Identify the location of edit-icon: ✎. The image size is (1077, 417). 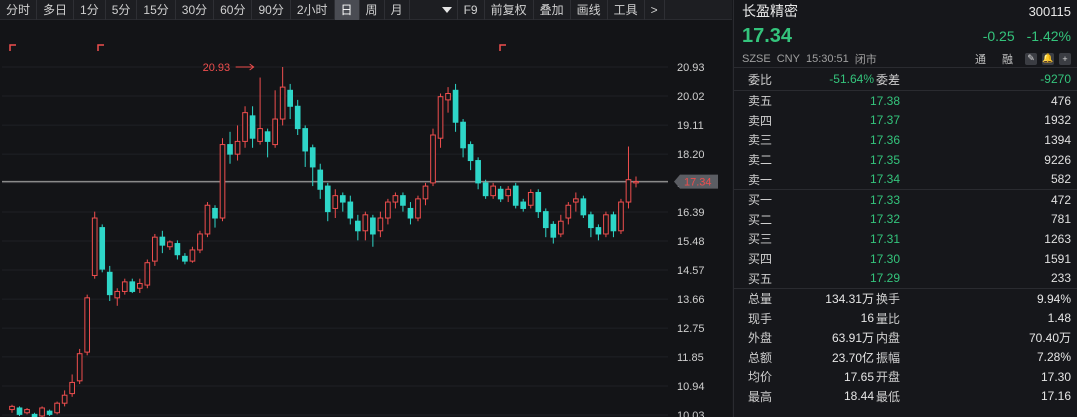
(1031, 58).